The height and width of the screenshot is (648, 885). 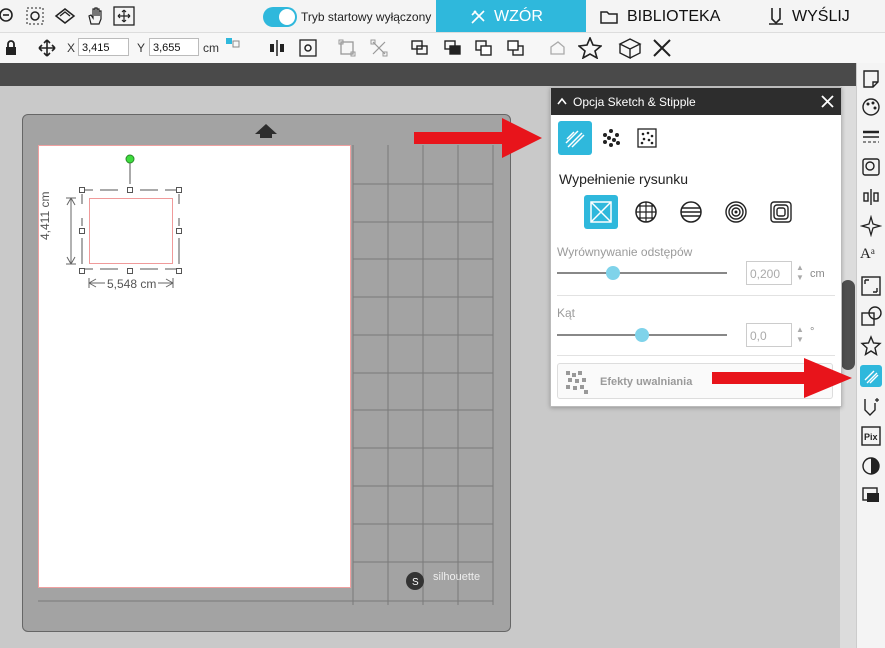 What do you see at coordinates (590, 48) in the screenshot?
I see `star-icon` at bounding box center [590, 48].